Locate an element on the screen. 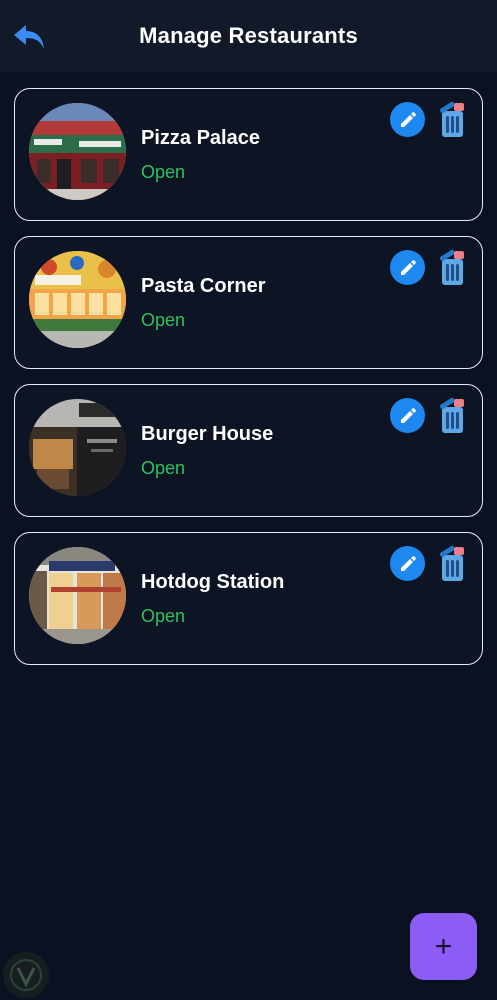 The width and height of the screenshot is (497, 1000). app-header: Manage Restaurants is located at coordinates (248, 36).